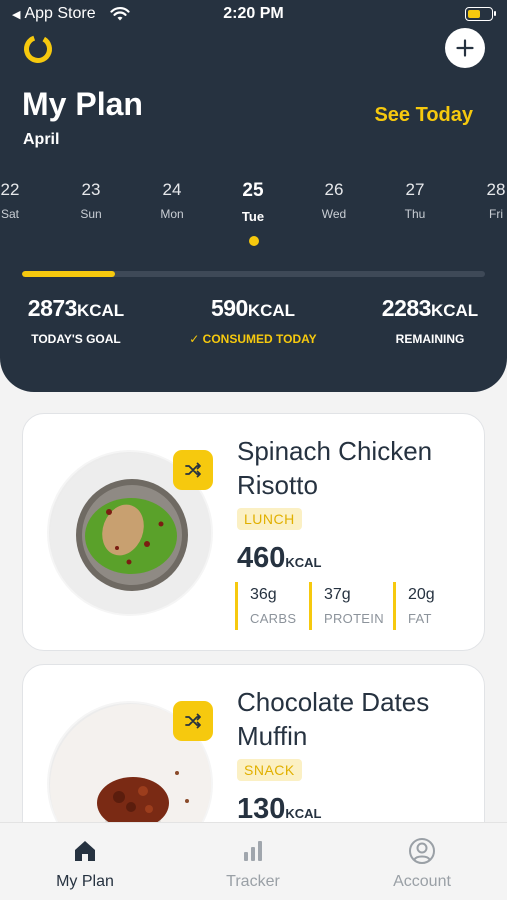  Describe the element at coordinates (172, 214) in the screenshot. I see `day-name: Mon` at that location.